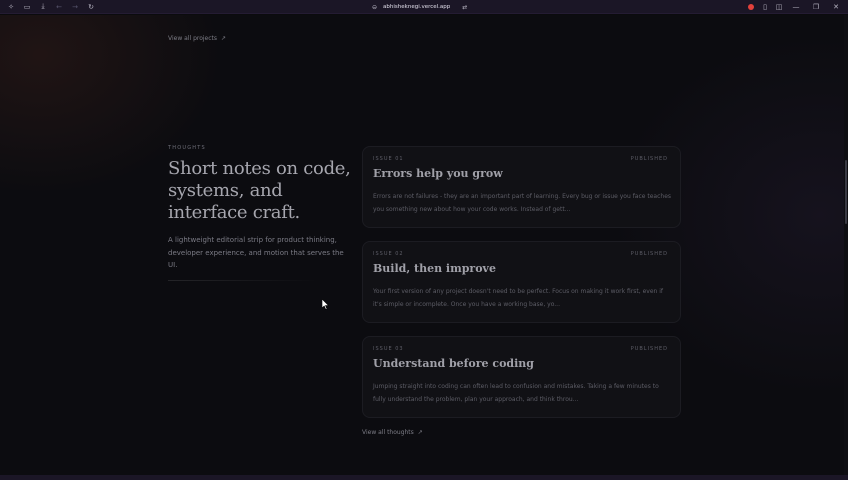 Image resolution: width=848 pixels, height=480 pixels. I want to click on view-all-projects-link: View all projects ↗, so click(197, 38).